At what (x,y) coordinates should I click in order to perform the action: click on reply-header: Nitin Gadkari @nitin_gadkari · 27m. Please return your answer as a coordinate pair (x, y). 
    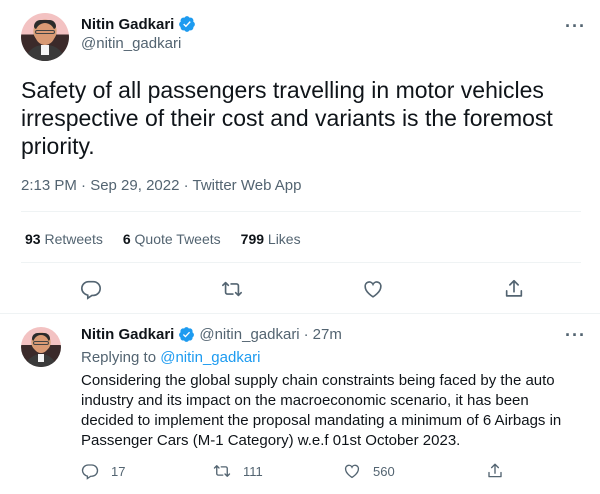
    Looking at the image, I should click on (211, 334).